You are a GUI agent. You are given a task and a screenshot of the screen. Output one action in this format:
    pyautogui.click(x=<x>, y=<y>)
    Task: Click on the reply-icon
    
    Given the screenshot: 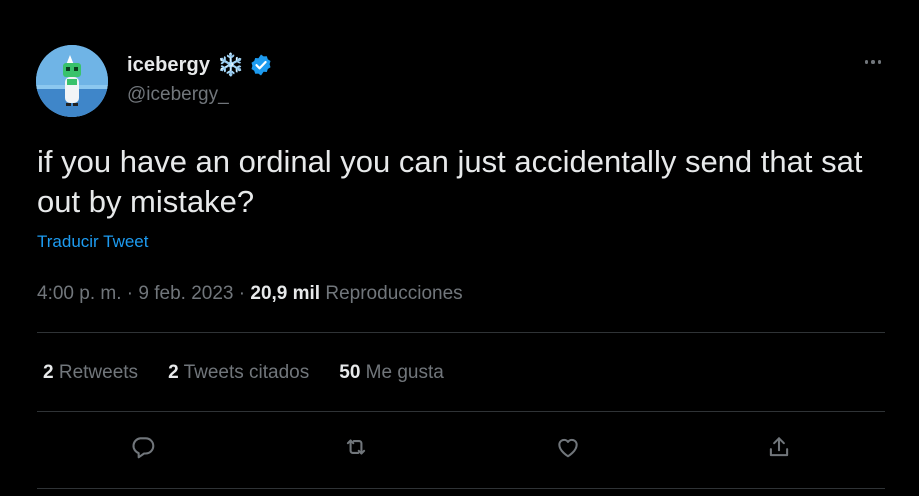 What is the action you would take?
    pyautogui.click(x=143, y=447)
    